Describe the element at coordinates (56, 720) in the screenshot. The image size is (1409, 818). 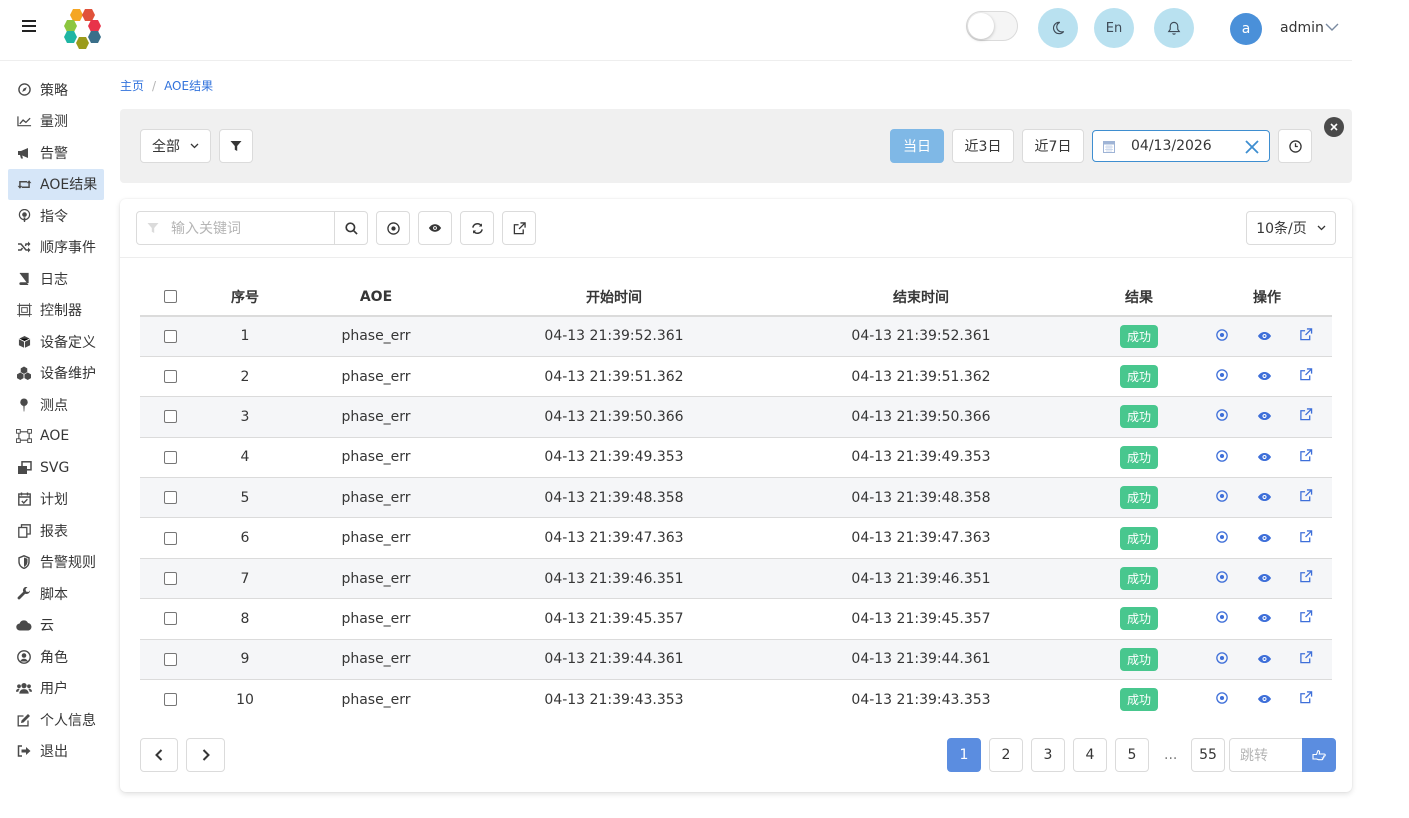
I see `sidebar-item-20: 个人信息` at that location.